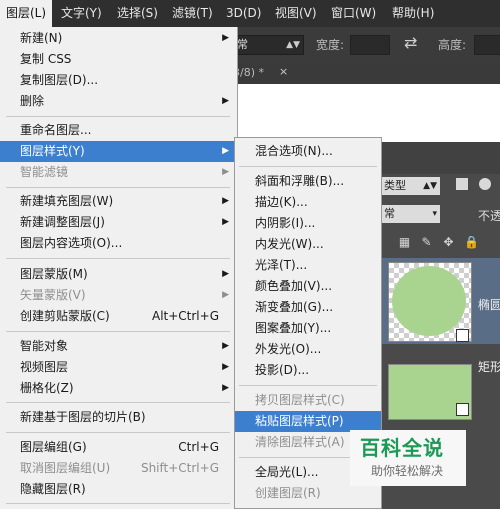  I want to click on adjustment-filter-icon, so click(485, 184).